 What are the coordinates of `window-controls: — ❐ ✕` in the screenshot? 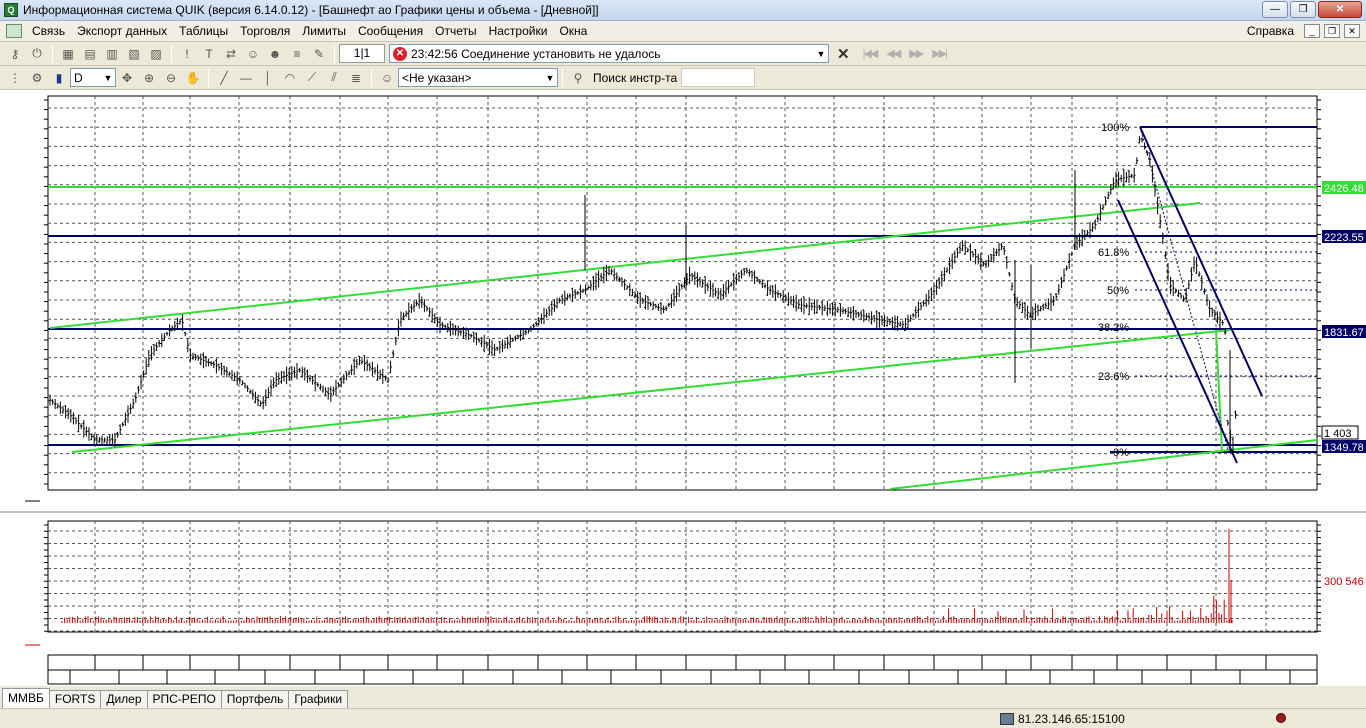 It's located at (1312, 9).